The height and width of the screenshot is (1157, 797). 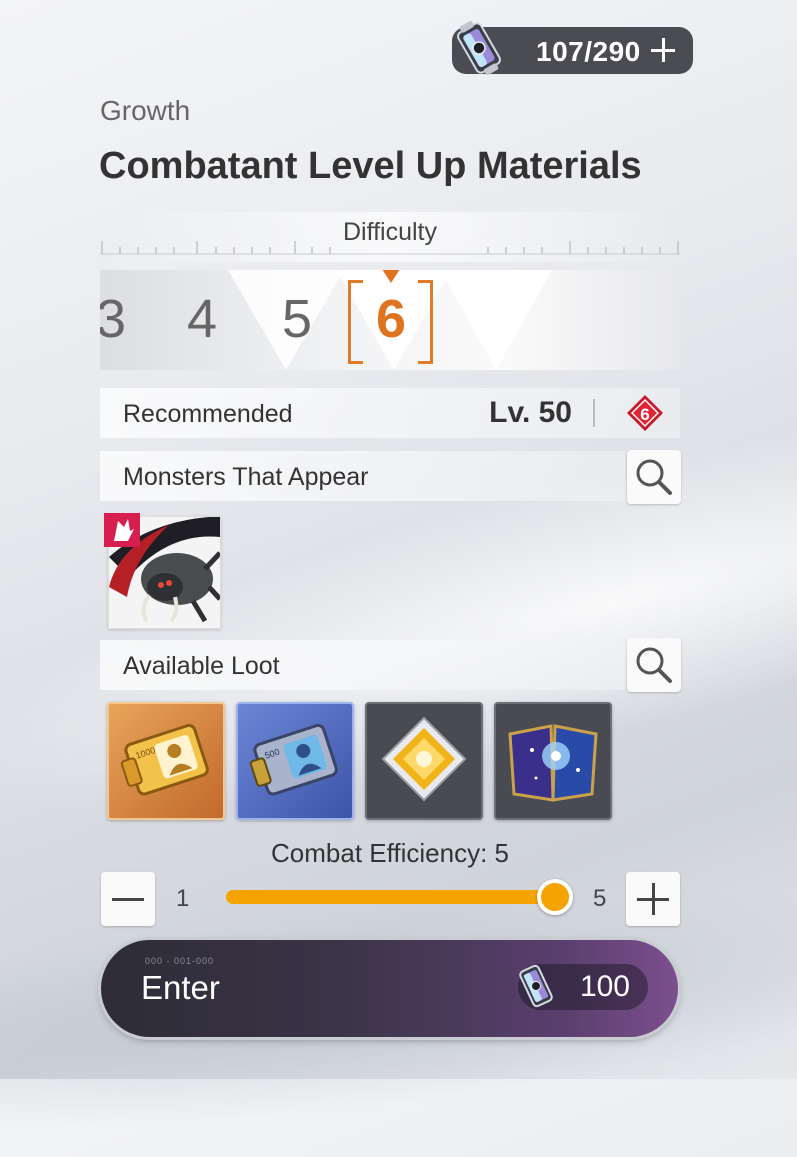 I want to click on monsters-label: Monsters That Appear, so click(x=246, y=477).